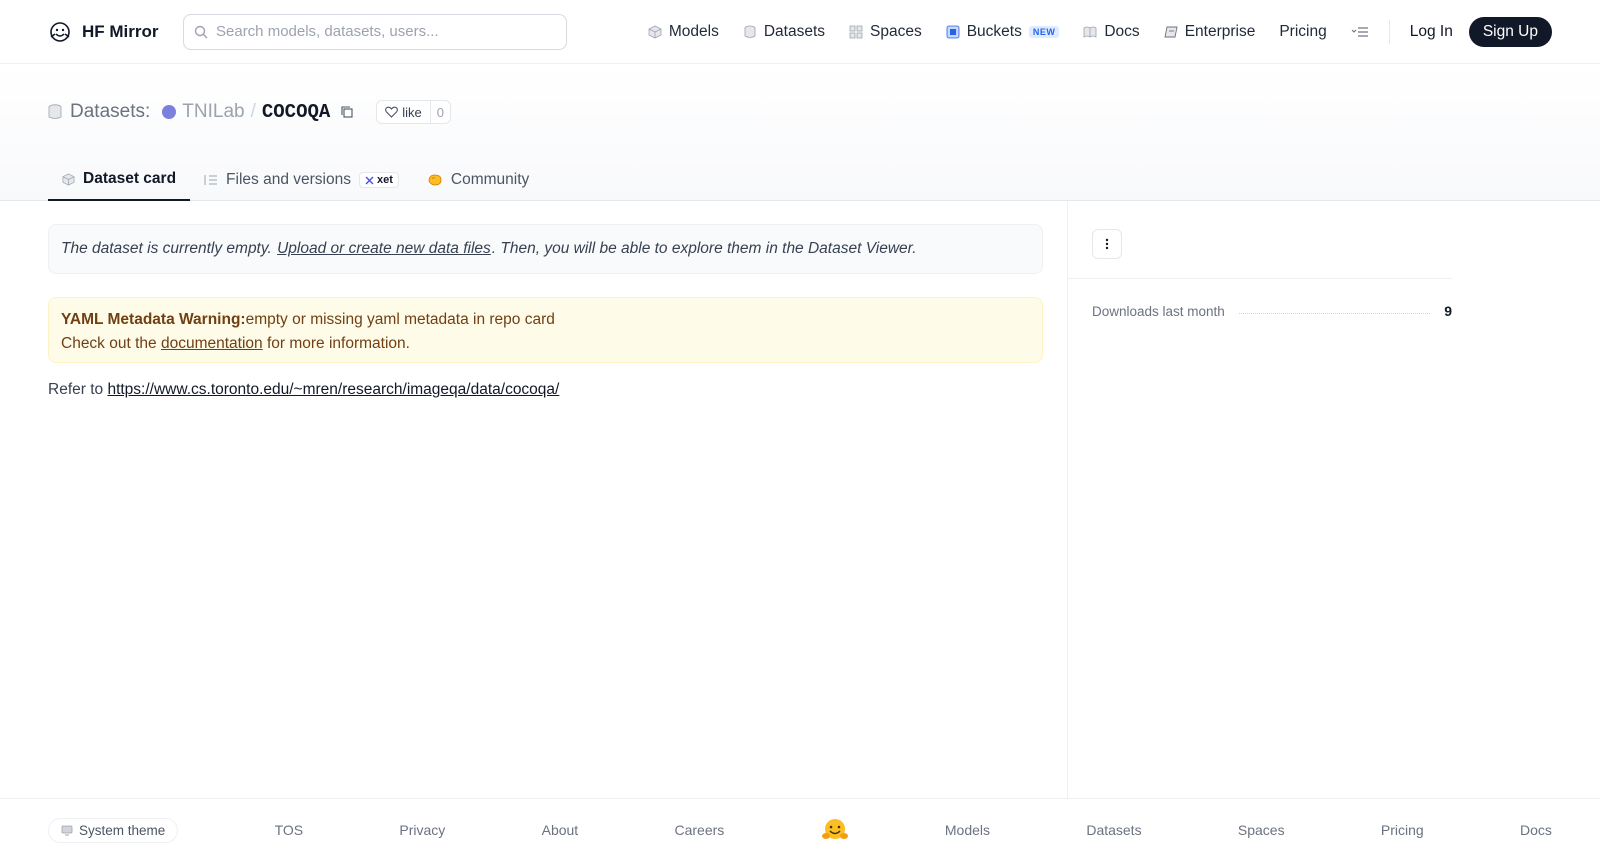 The height and width of the screenshot is (861, 1600). Describe the element at coordinates (560, 830) in the screenshot. I see `footer-link-about: About` at that location.